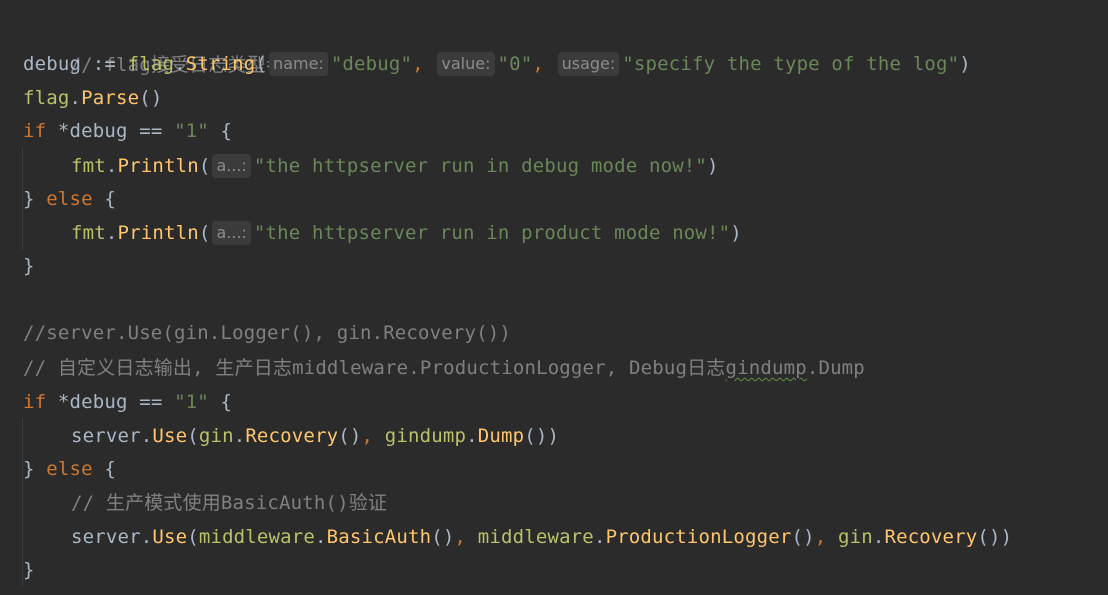  Describe the element at coordinates (766, 368) in the screenshot. I see `typo-underlined-word: gindump` at that location.